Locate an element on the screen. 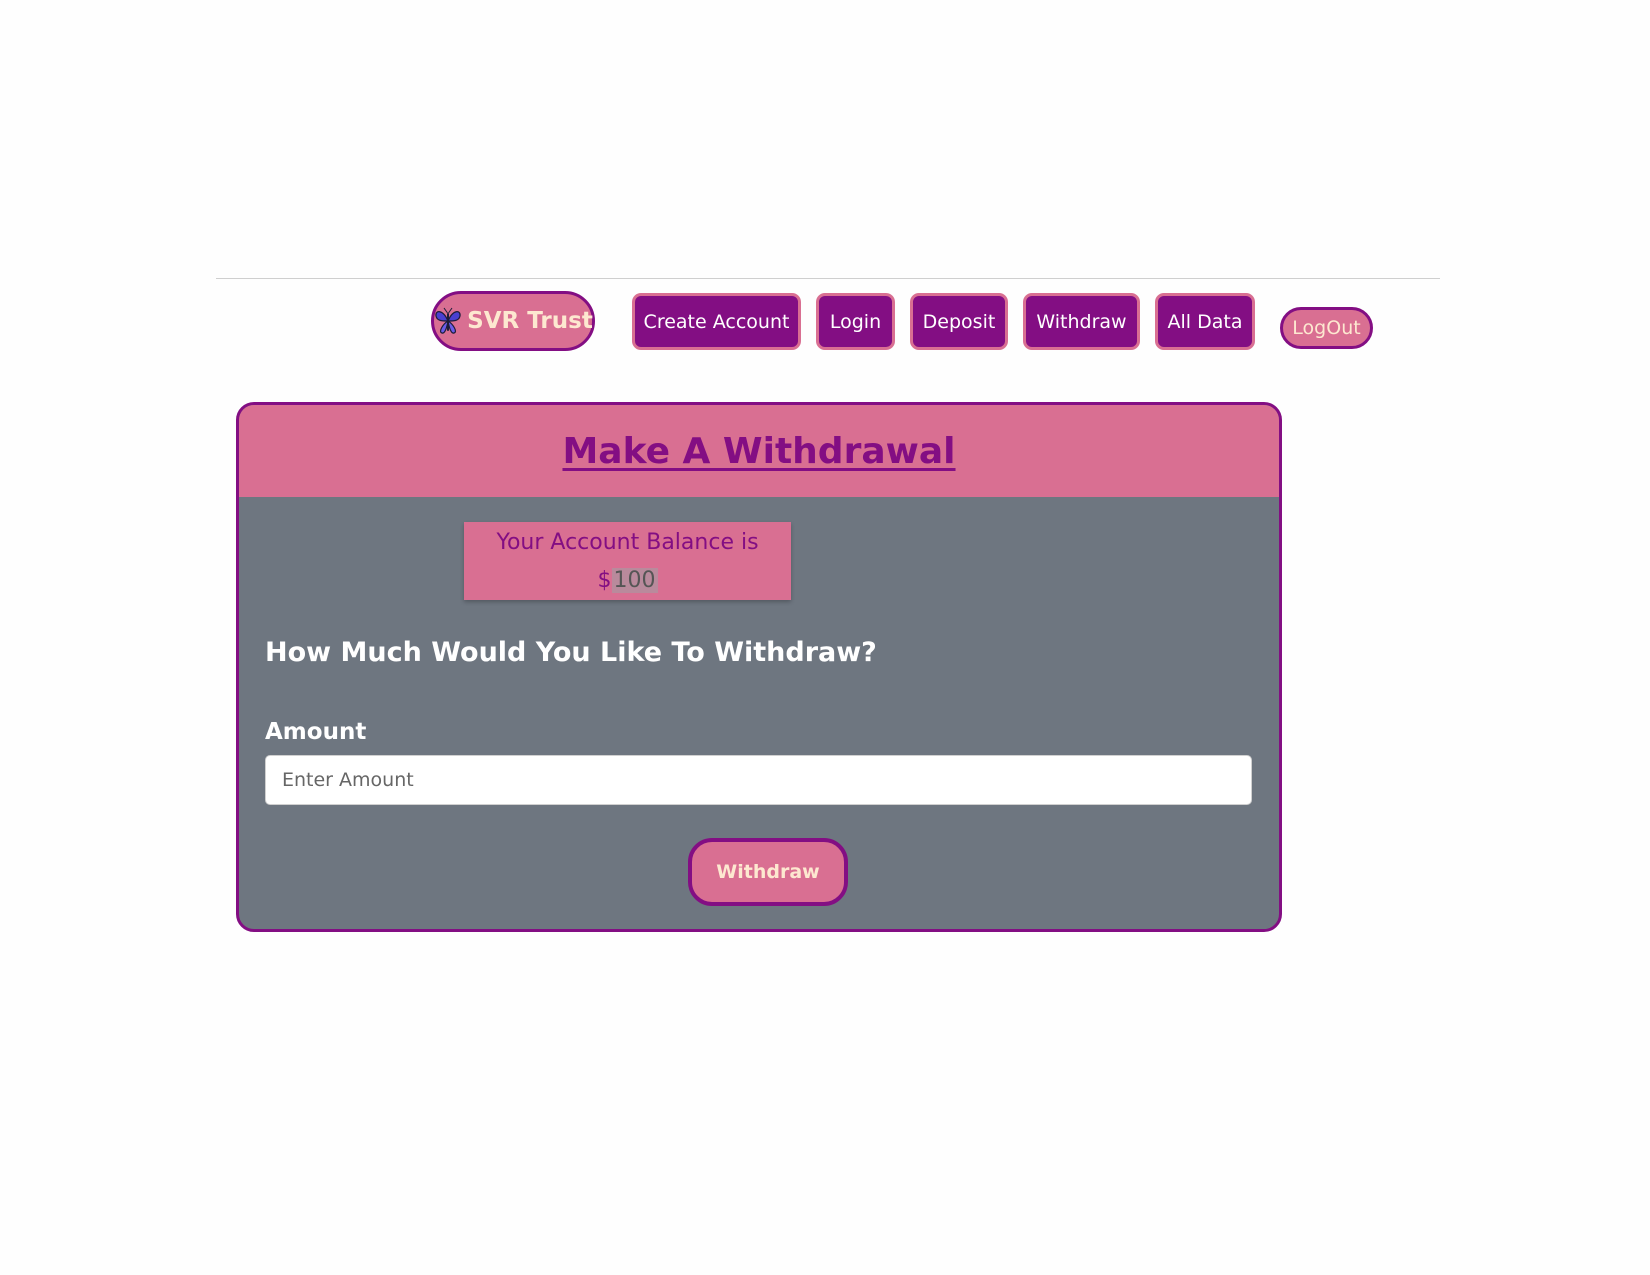 This screenshot has width=1650, height=1275. nav-login: Login is located at coordinates (855, 321).